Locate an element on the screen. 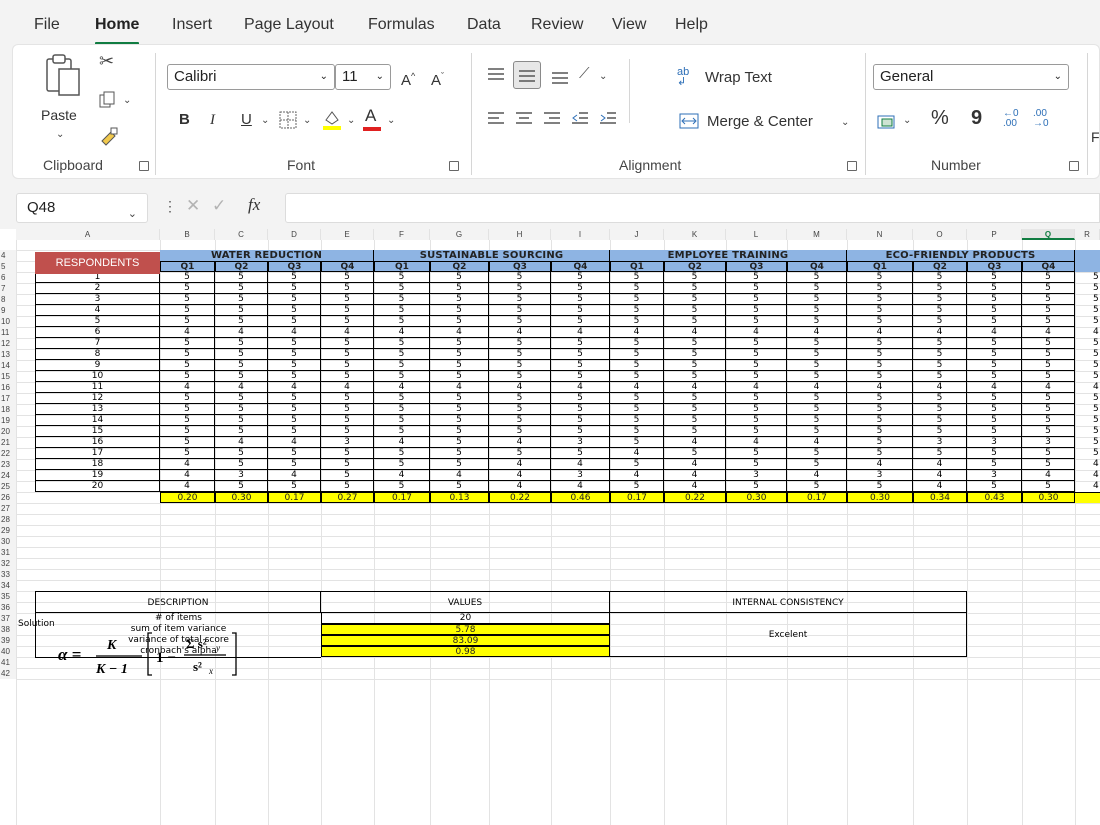 This screenshot has height=825, width=1100. increase-indent-icon is located at coordinates (608, 119).